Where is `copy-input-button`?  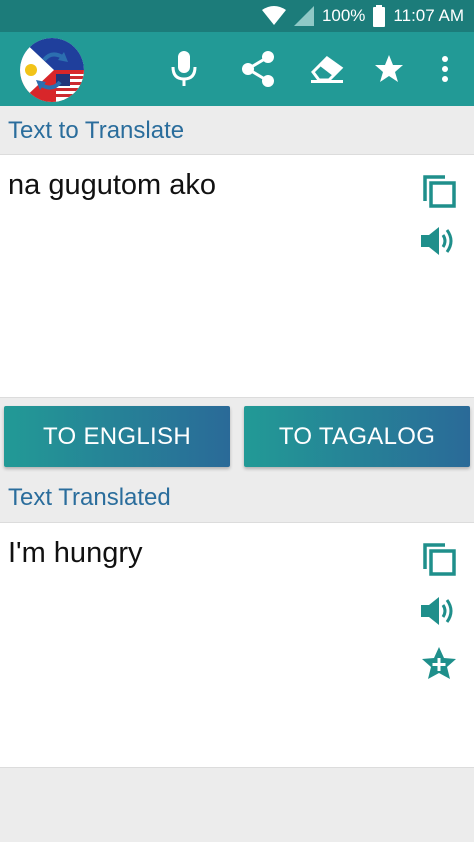
copy-input-button is located at coordinates (439, 191).